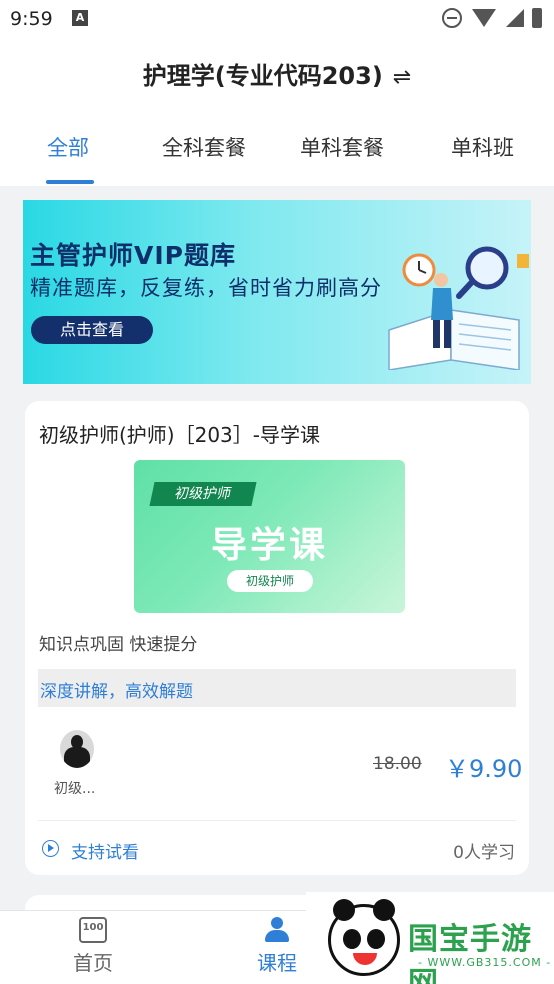  What do you see at coordinates (484, 18) in the screenshot?
I see `wifi-icon` at bounding box center [484, 18].